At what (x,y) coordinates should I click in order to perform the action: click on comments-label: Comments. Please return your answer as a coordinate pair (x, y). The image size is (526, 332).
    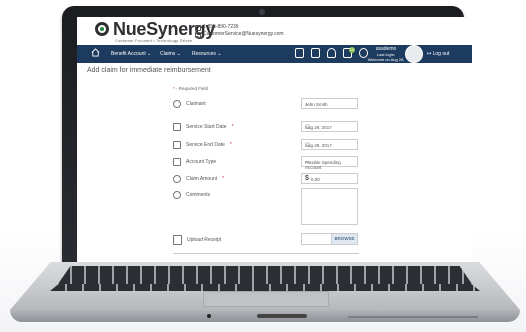
    Looking at the image, I should click on (191, 195).